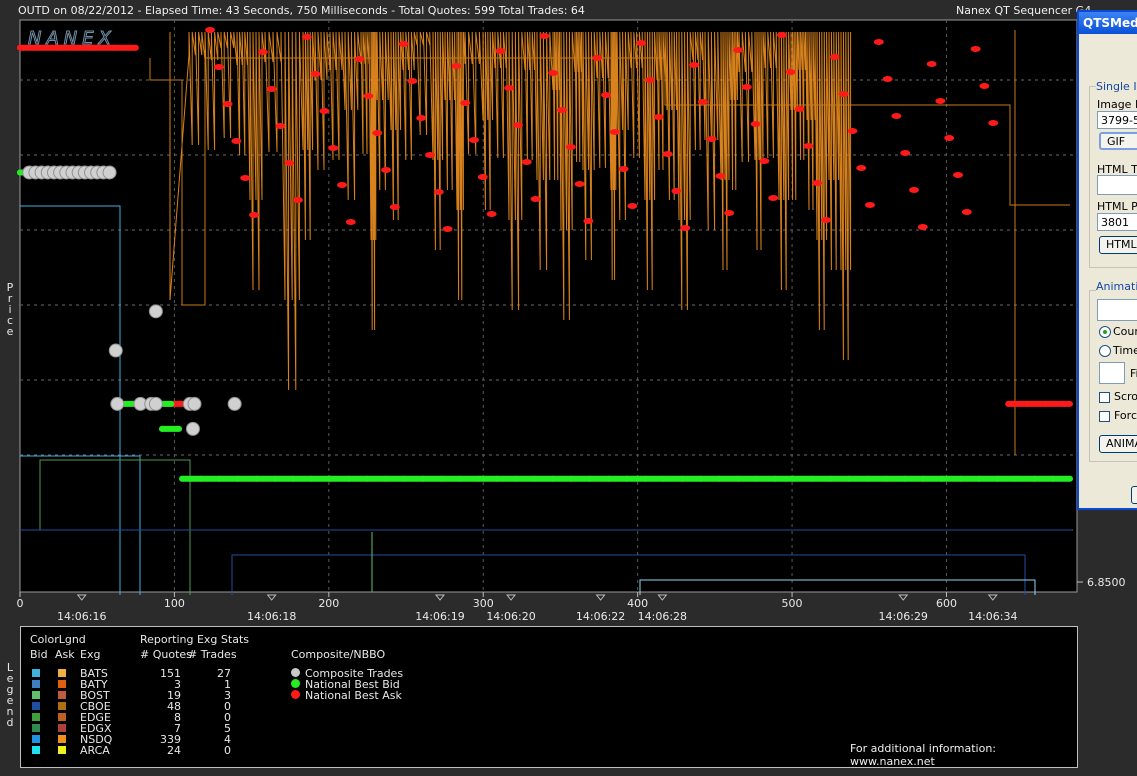  I want to click on bid-swatch-bost, so click(36, 695).